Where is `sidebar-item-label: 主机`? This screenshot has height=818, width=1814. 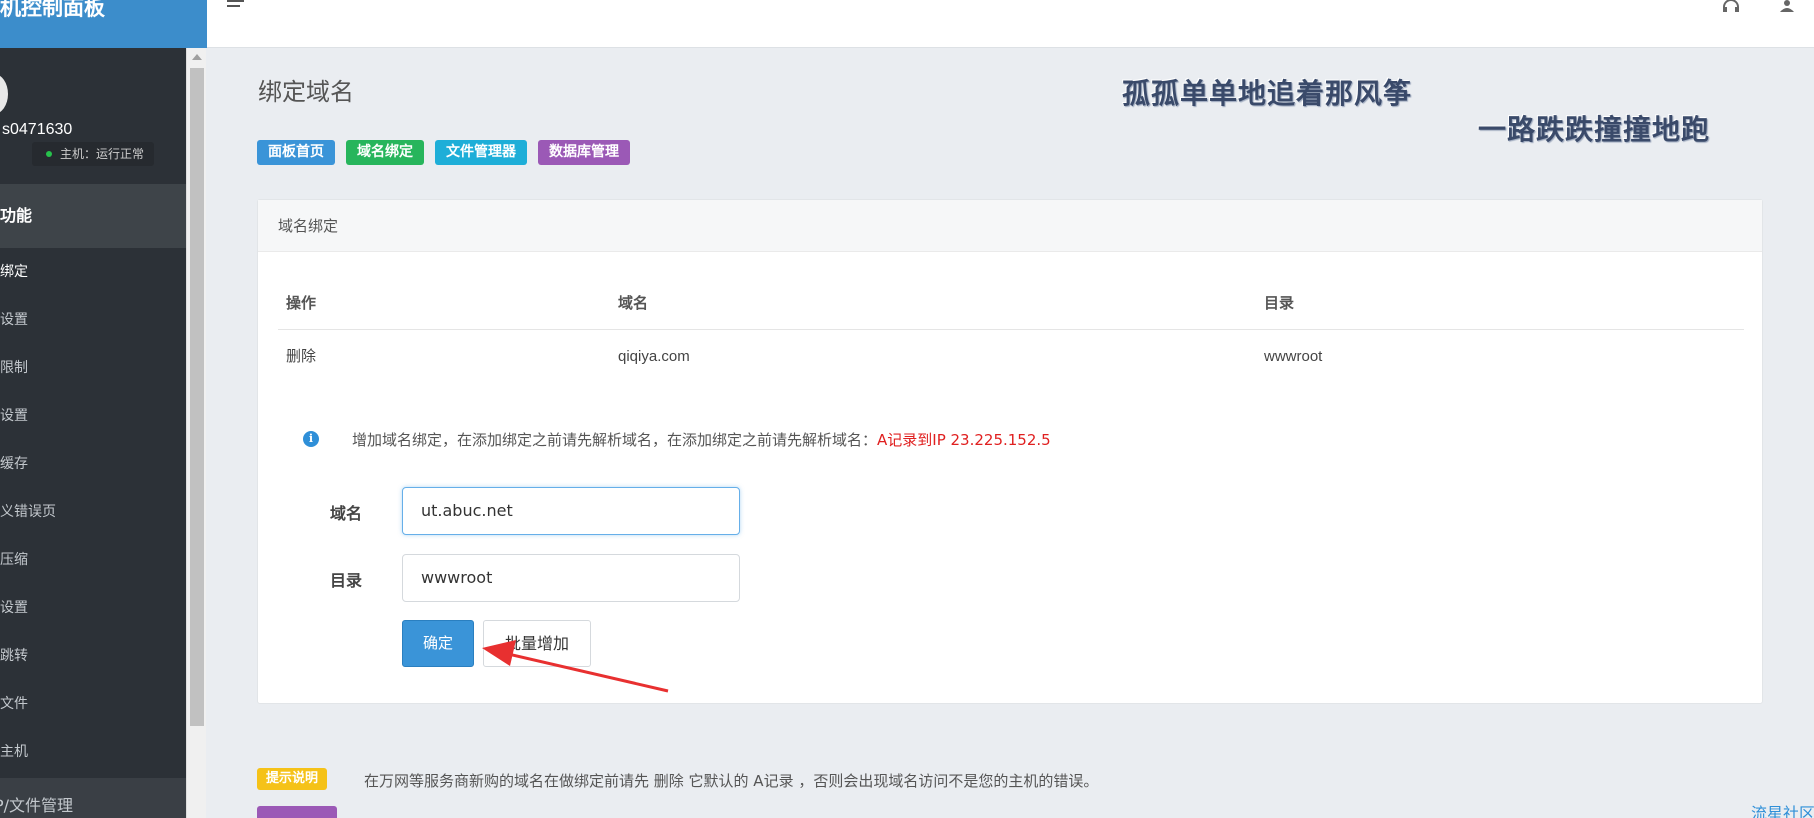
sidebar-item-label: 主机 is located at coordinates (14, 752).